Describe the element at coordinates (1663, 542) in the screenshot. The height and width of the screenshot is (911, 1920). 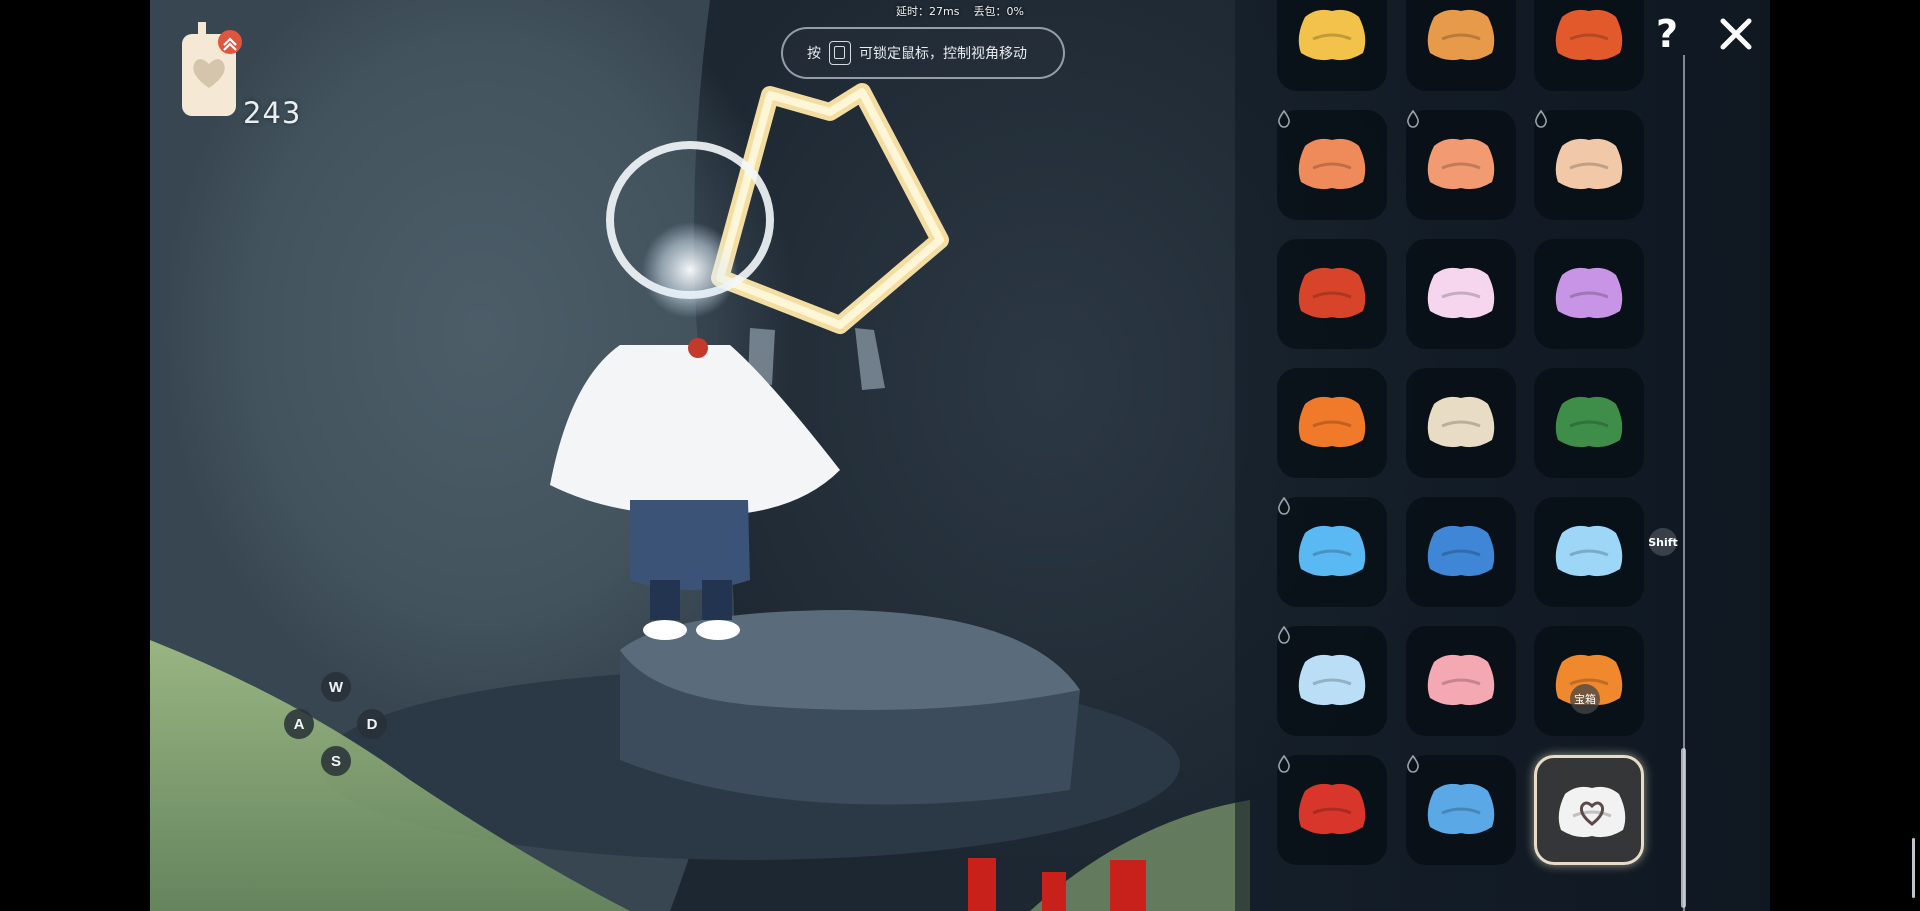
I see `shift-key-hint: Shift` at that location.